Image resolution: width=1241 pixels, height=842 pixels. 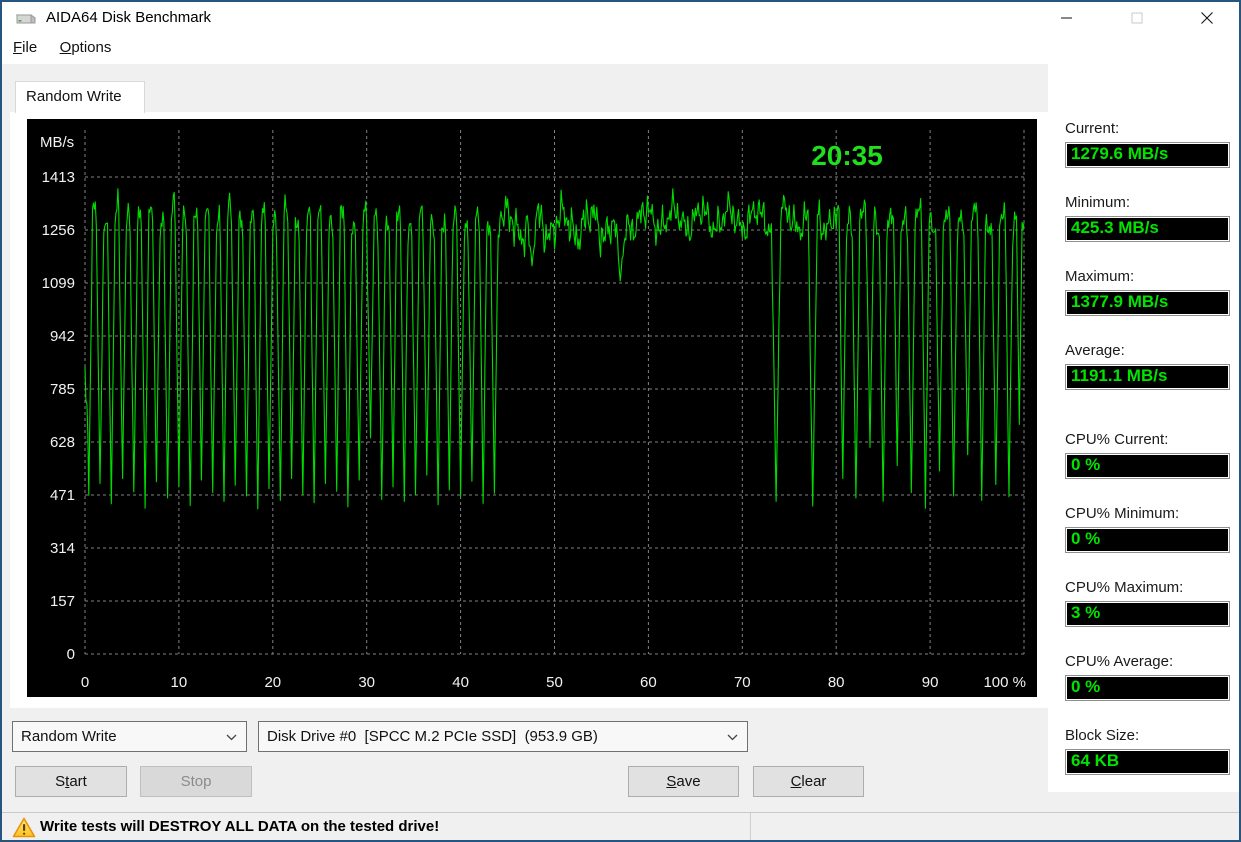 I want to click on svg-text: 20:35, so click(x=847, y=155).